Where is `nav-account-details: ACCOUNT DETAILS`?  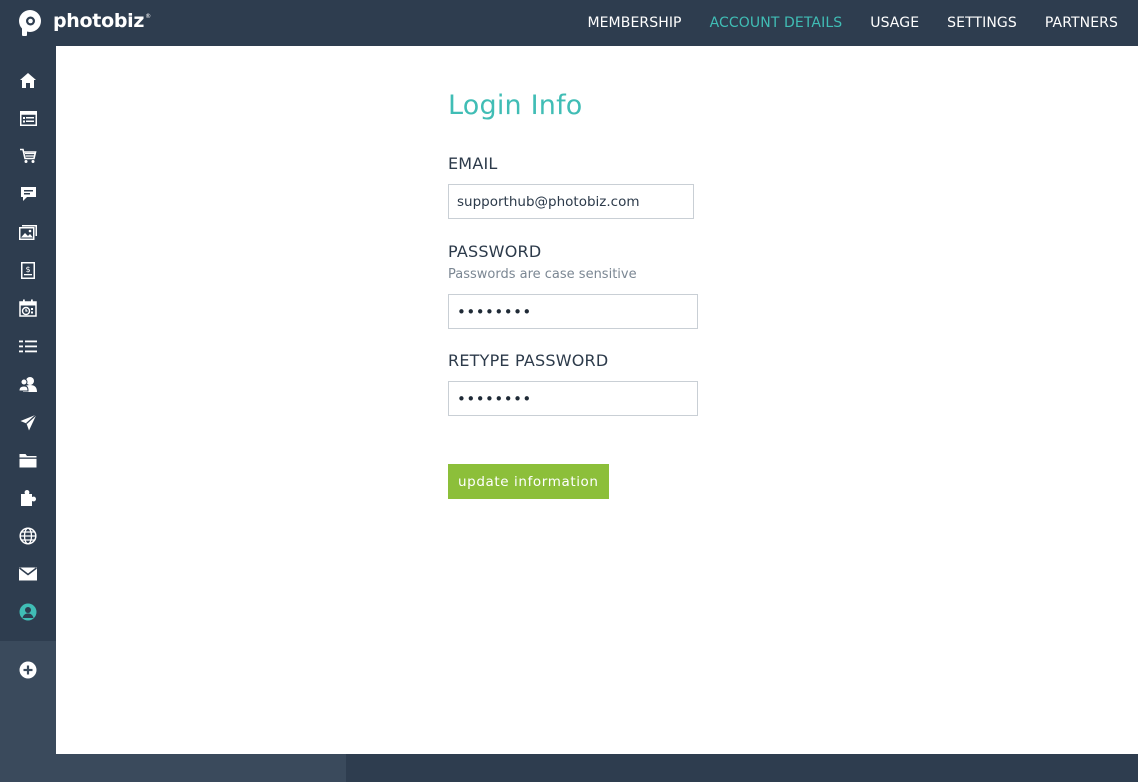 nav-account-details: ACCOUNT DETAILS is located at coordinates (776, 23).